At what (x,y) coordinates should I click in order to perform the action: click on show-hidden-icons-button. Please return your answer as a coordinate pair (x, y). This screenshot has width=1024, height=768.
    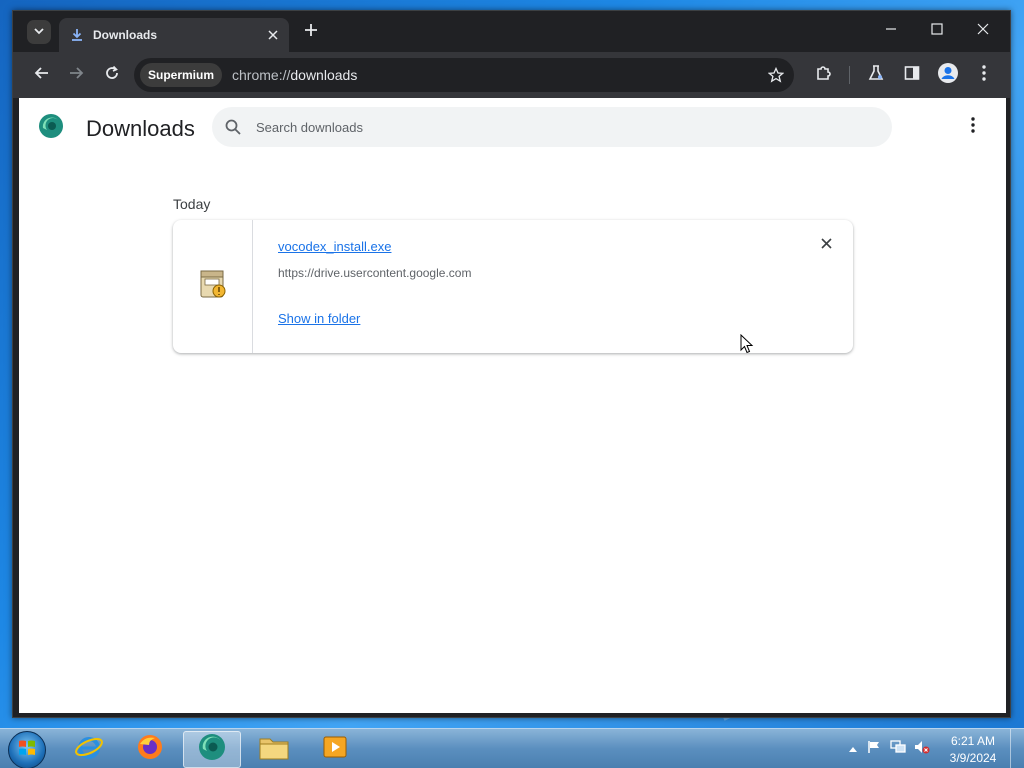
    Looking at the image, I should click on (853, 749).